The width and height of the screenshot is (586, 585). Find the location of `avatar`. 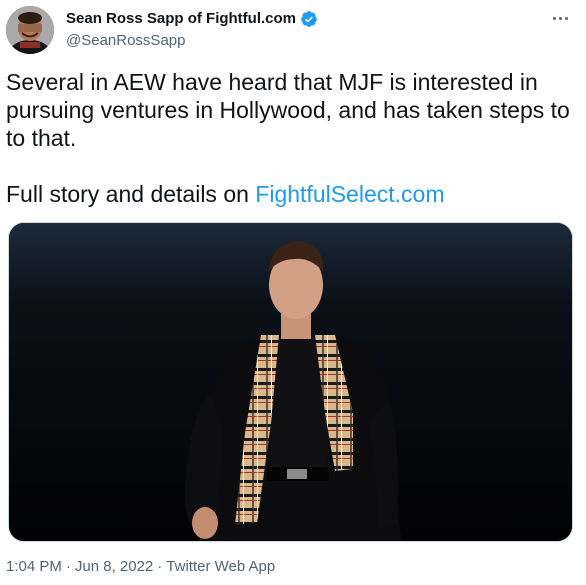

avatar is located at coordinates (30, 30).